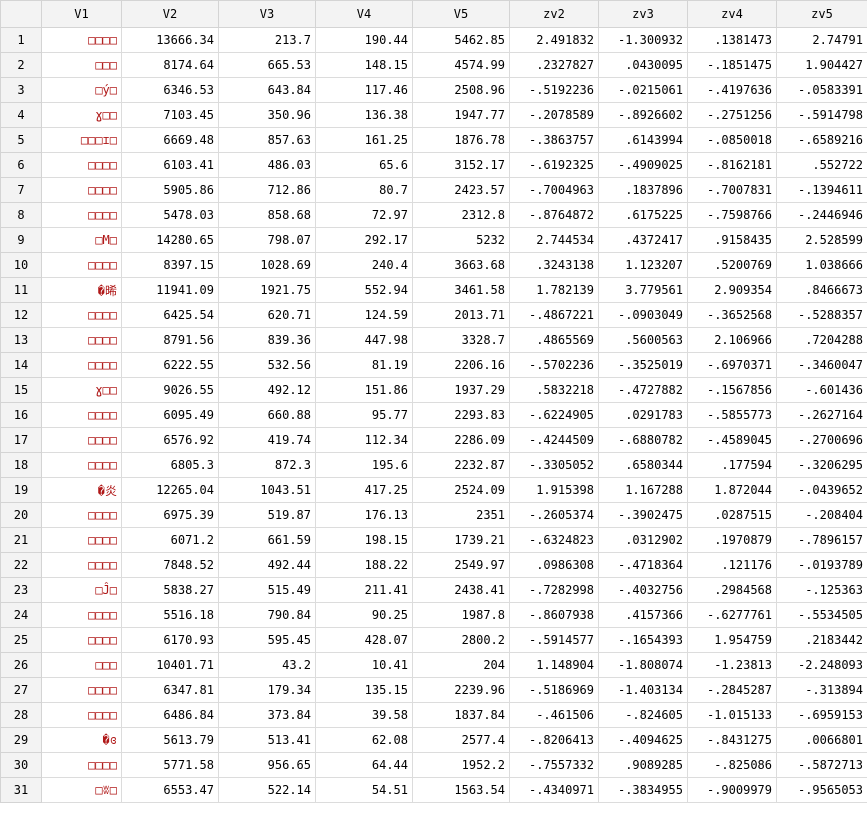 This screenshot has width=867, height=833. What do you see at coordinates (170, 490) in the screenshot?
I see `cell-v2: 12265.04` at bounding box center [170, 490].